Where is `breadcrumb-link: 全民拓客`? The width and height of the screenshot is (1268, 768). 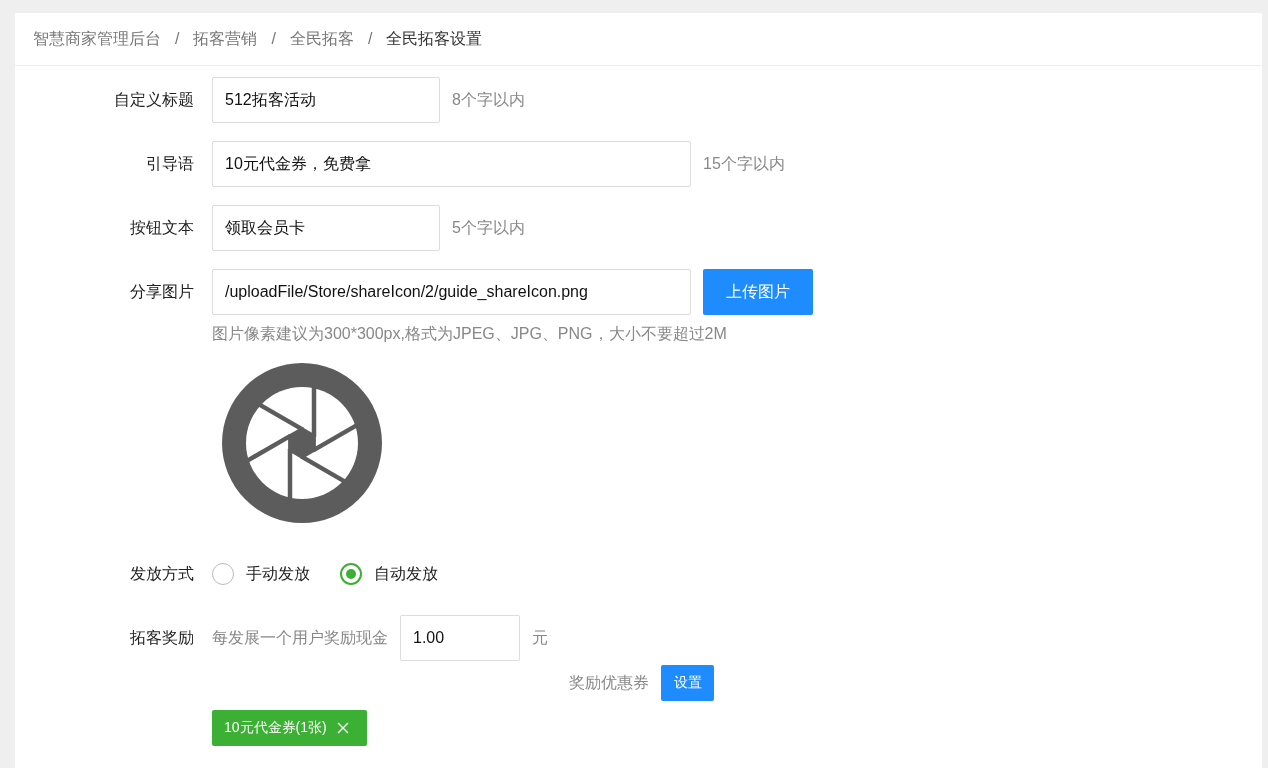 breadcrumb-link: 全民拓客 is located at coordinates (321, 39).